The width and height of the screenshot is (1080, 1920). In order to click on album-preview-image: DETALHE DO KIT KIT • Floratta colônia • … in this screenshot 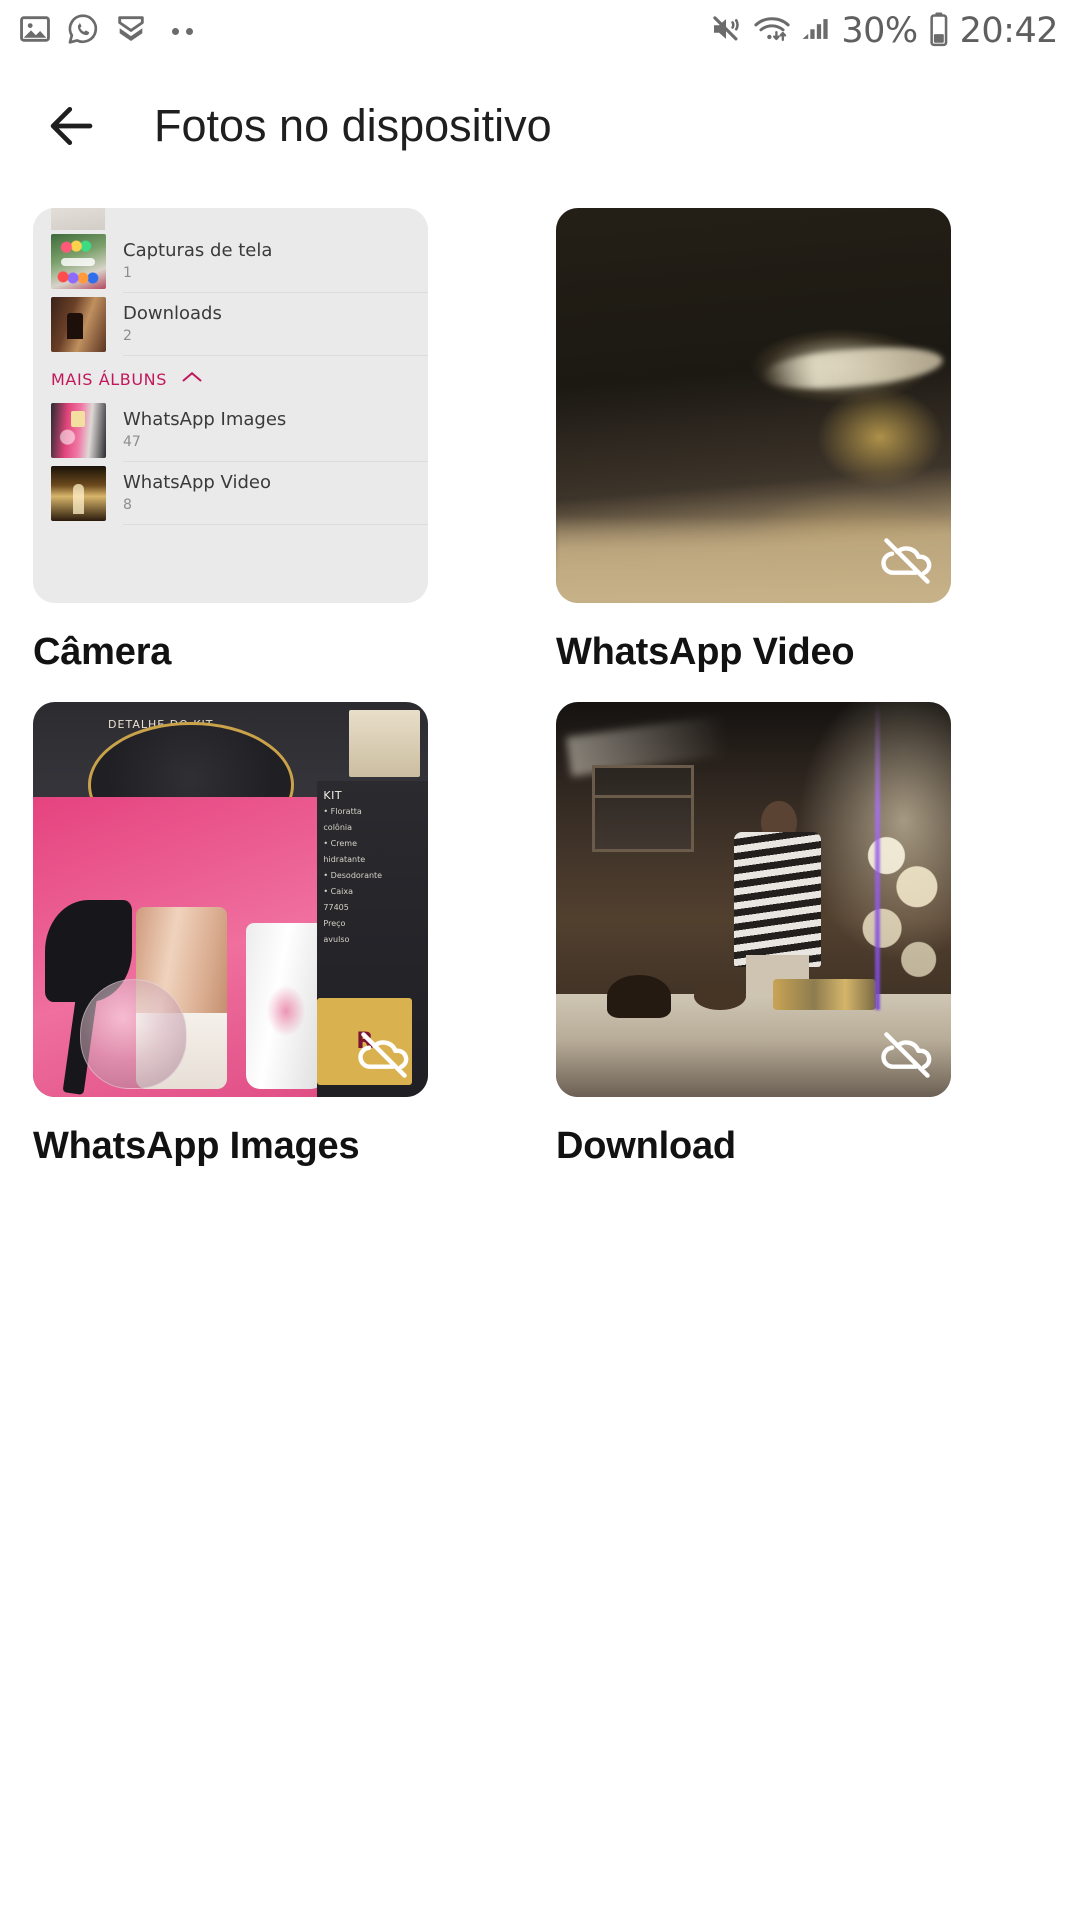, I will do `click(230, 899)`.